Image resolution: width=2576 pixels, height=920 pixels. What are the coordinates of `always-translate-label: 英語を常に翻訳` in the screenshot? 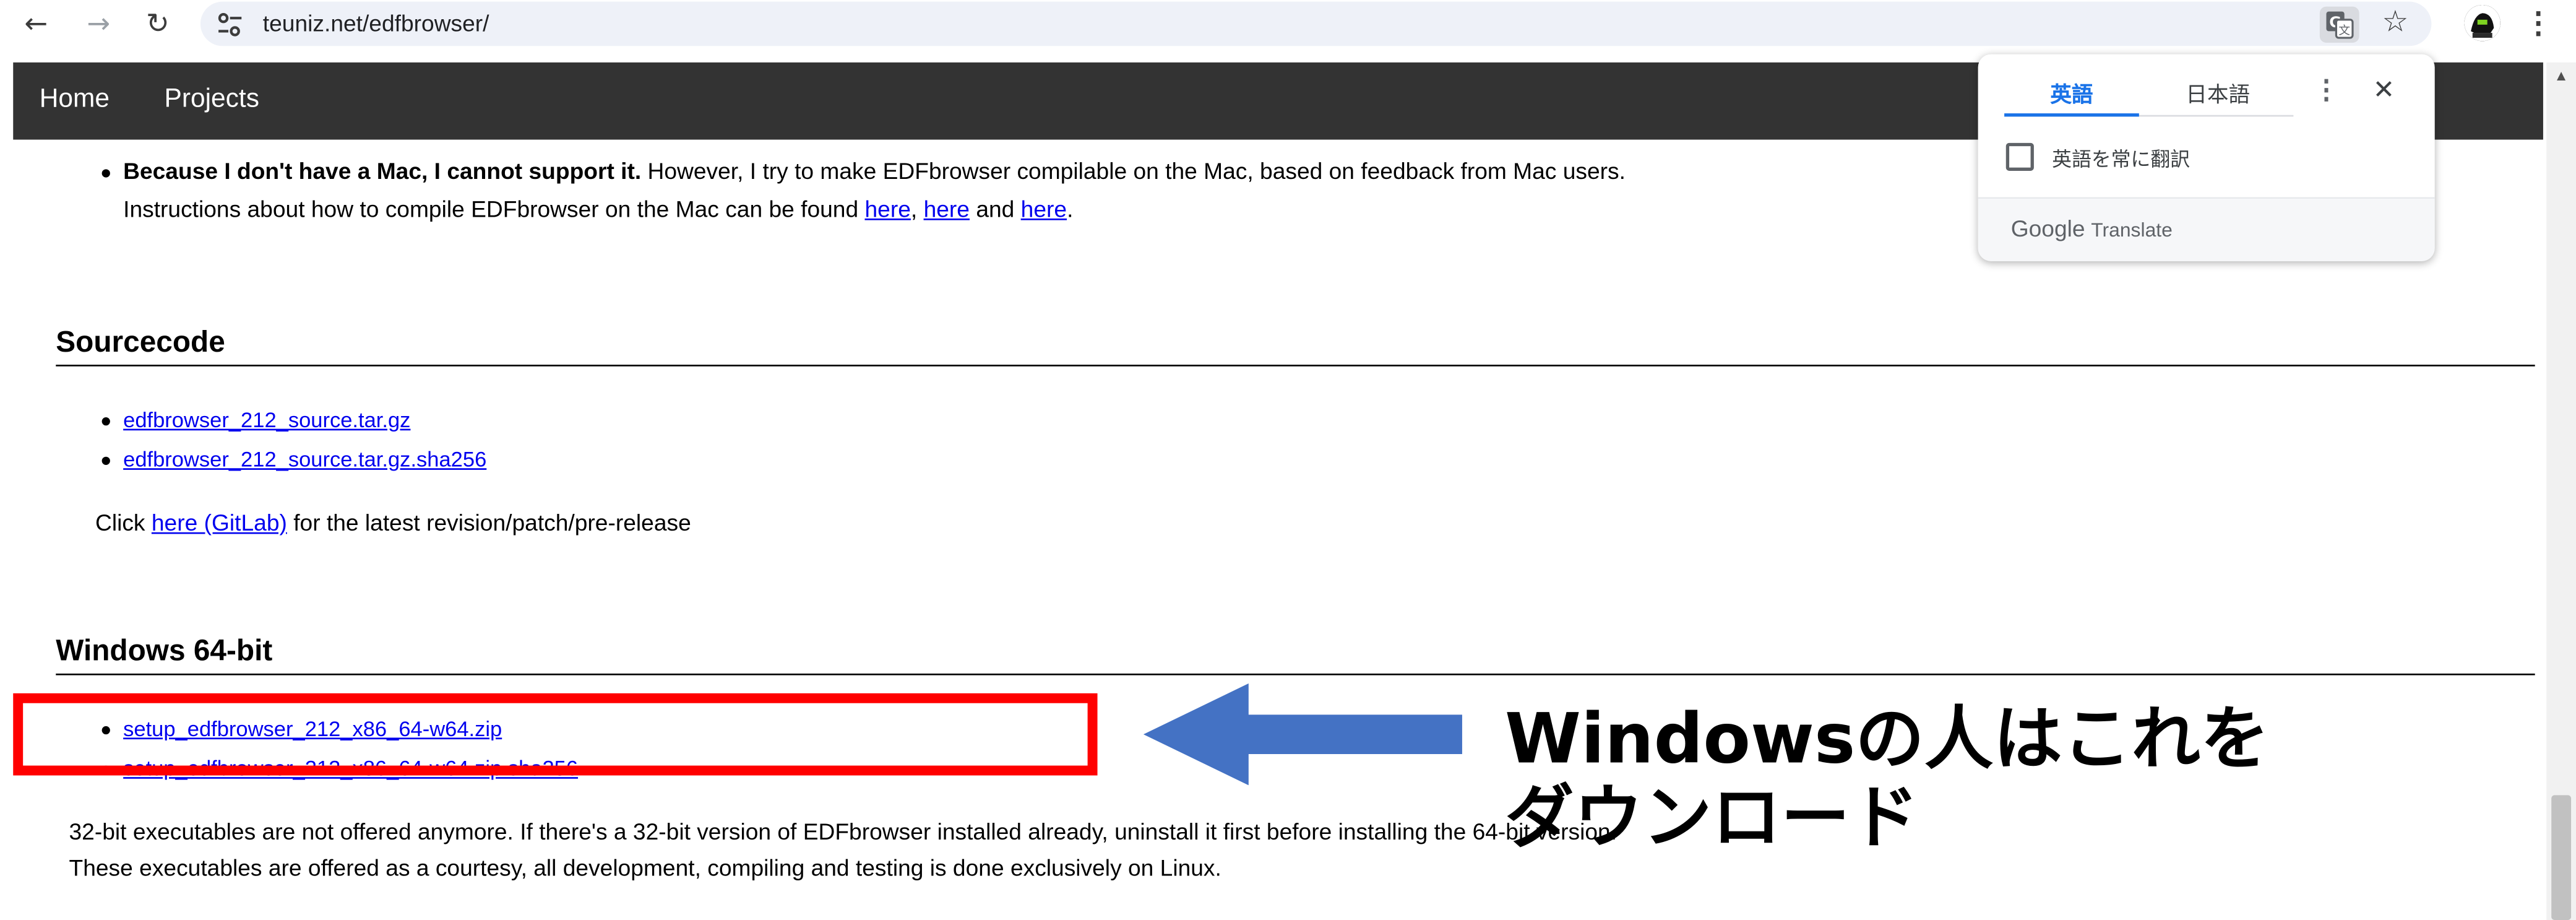 It's located at (2121, 159).